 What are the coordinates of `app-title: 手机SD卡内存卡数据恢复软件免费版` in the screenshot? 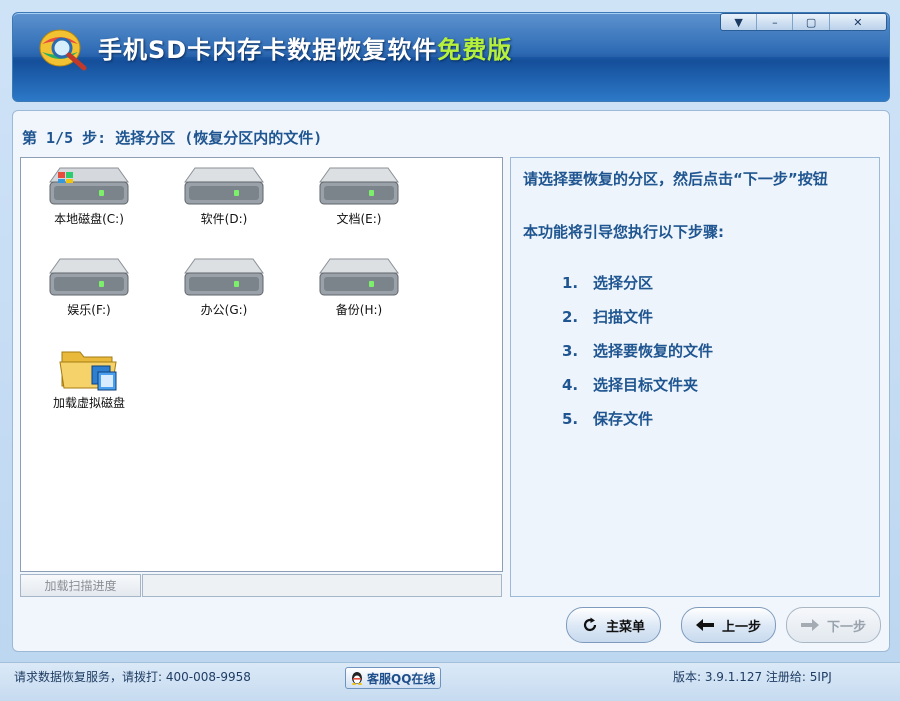 It's located at (305, 47).